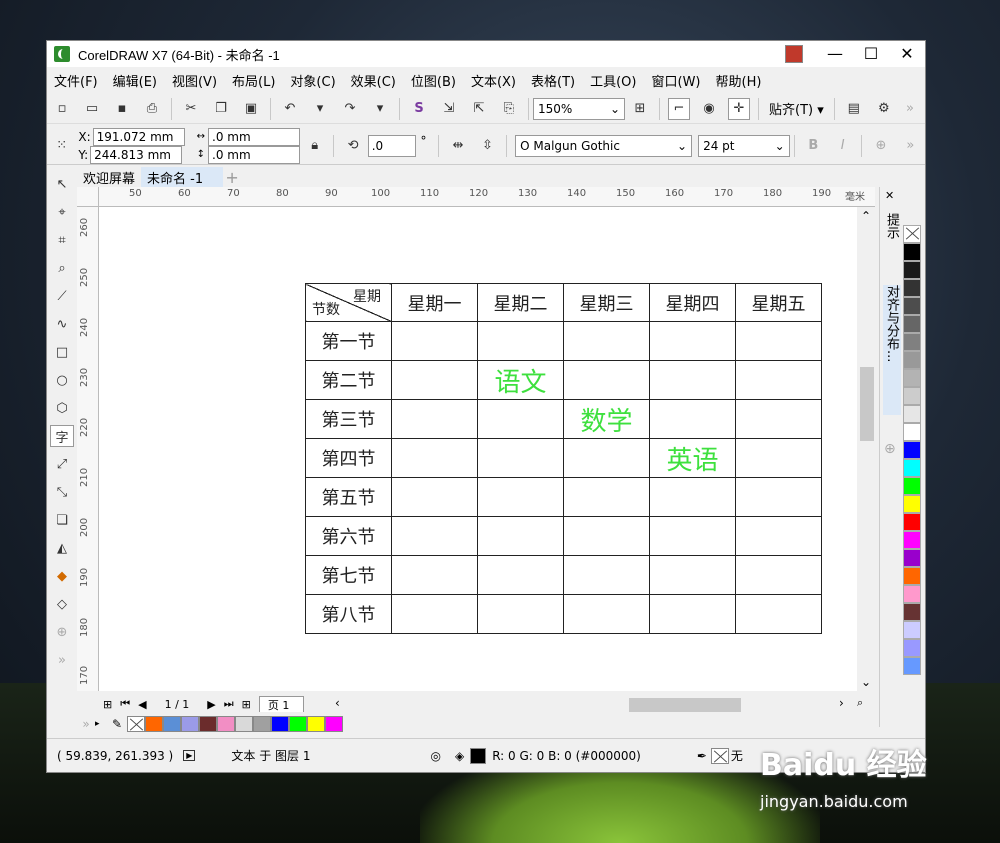 This screenshot has width=1000, height=843. Describe the element at coordinates (290, 109) in the screenshot. I see `undo-icon: ↶` at that location.